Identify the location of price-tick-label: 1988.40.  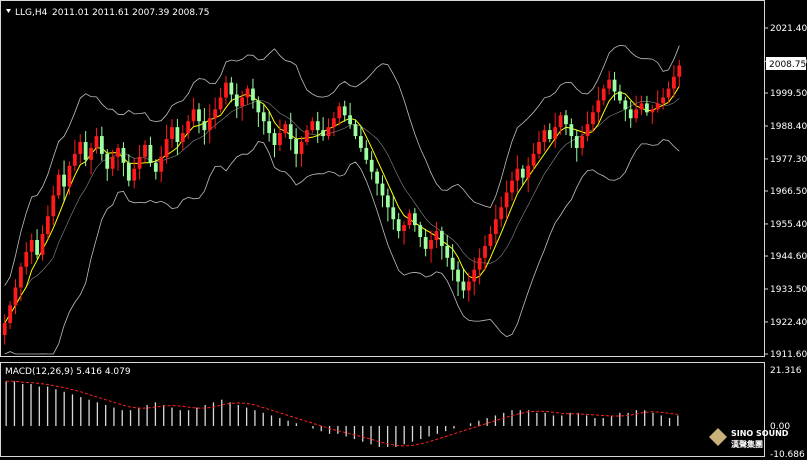
(788, 127).